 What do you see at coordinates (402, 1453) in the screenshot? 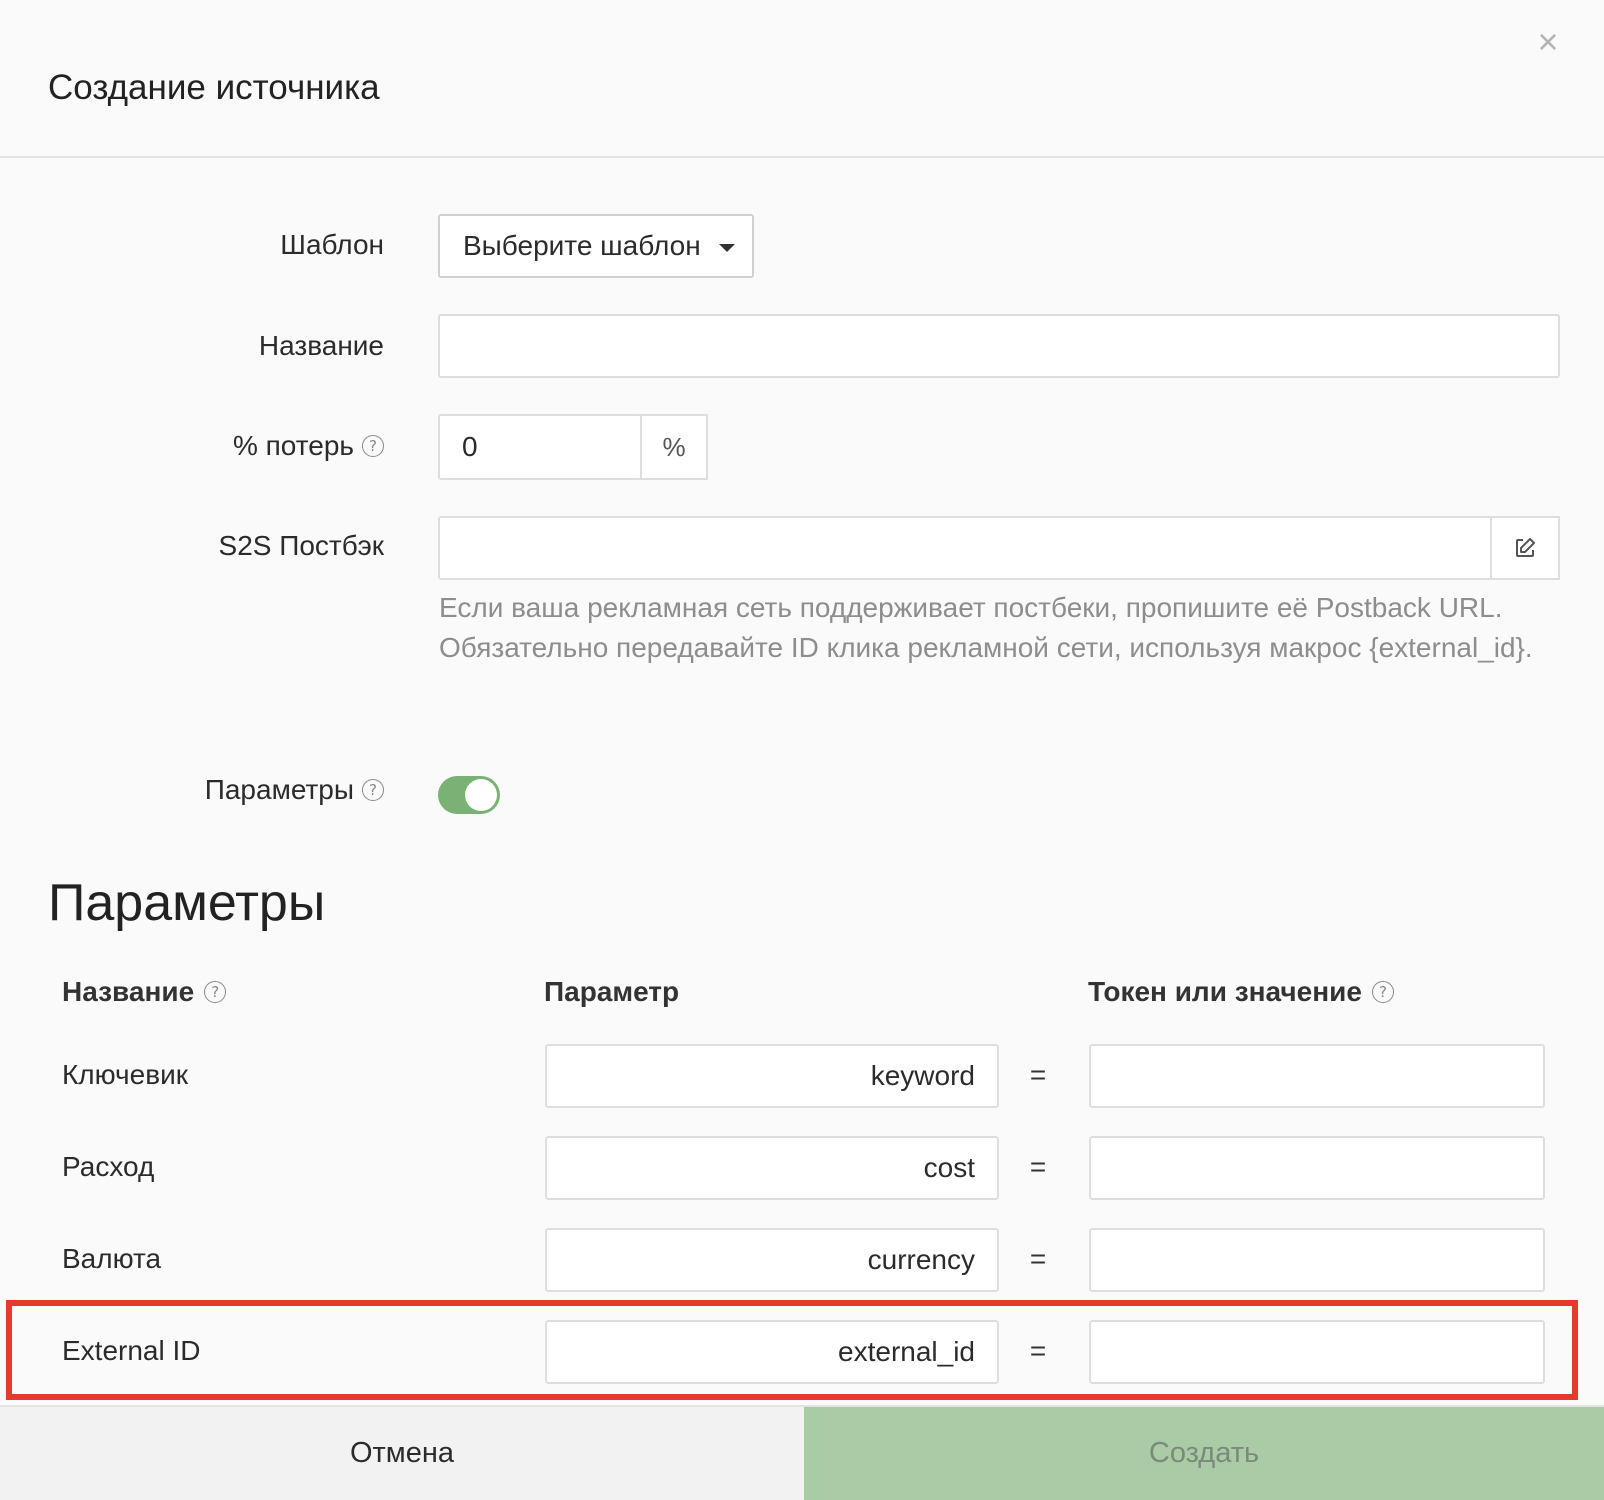
I see `cancel-button: Отмена` at bounding box center [402, 1453].